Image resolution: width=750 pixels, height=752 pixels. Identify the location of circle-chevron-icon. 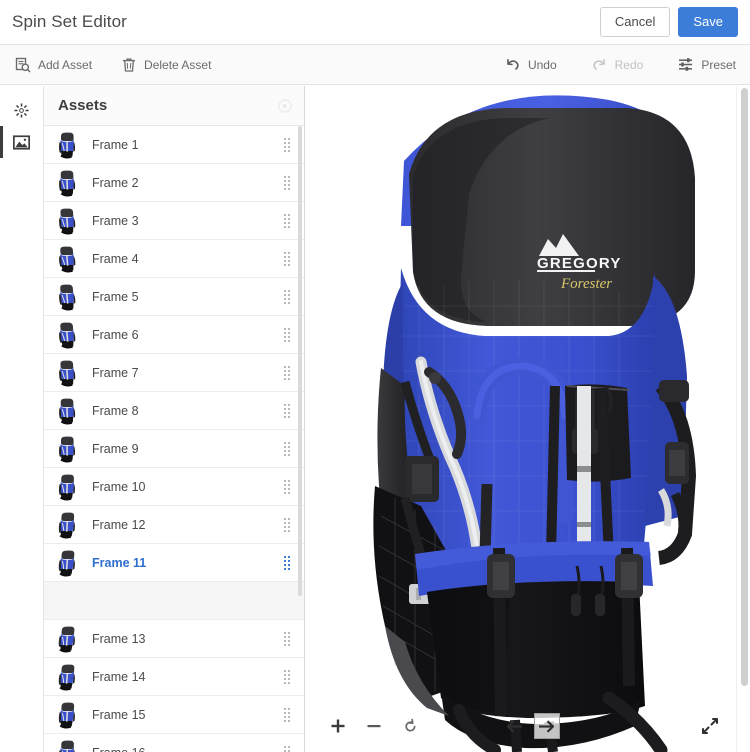
(285, 105).